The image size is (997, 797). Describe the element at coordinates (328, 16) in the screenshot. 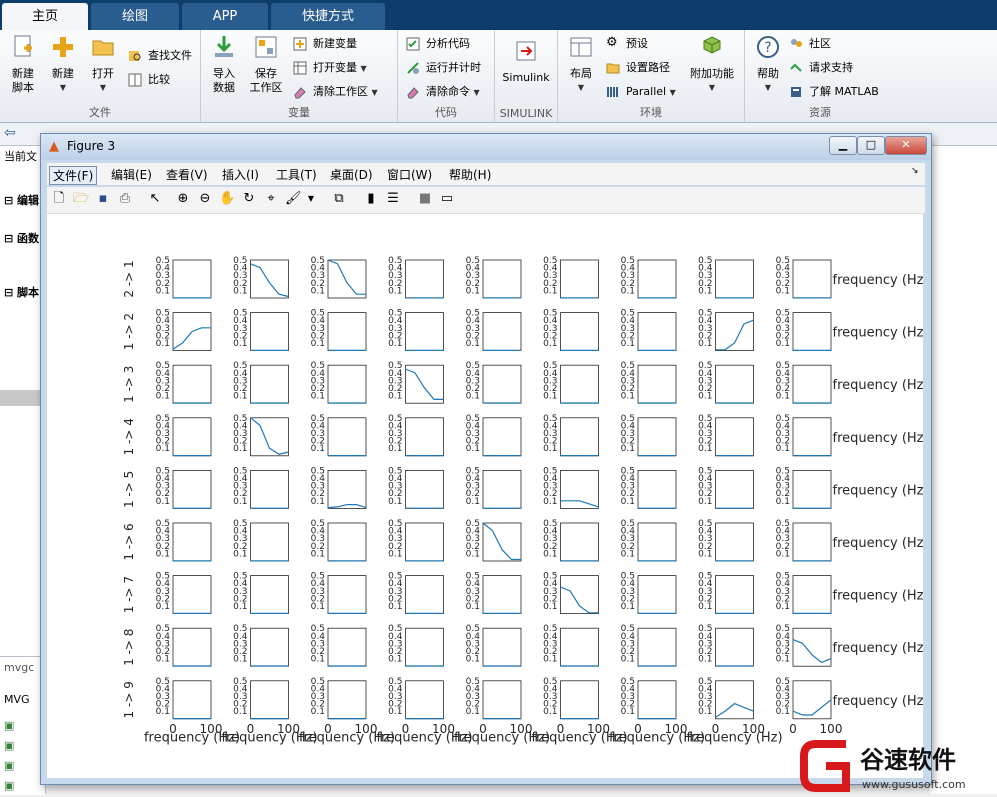

I see `tab-shortcuts: 快捷方式` at that location.